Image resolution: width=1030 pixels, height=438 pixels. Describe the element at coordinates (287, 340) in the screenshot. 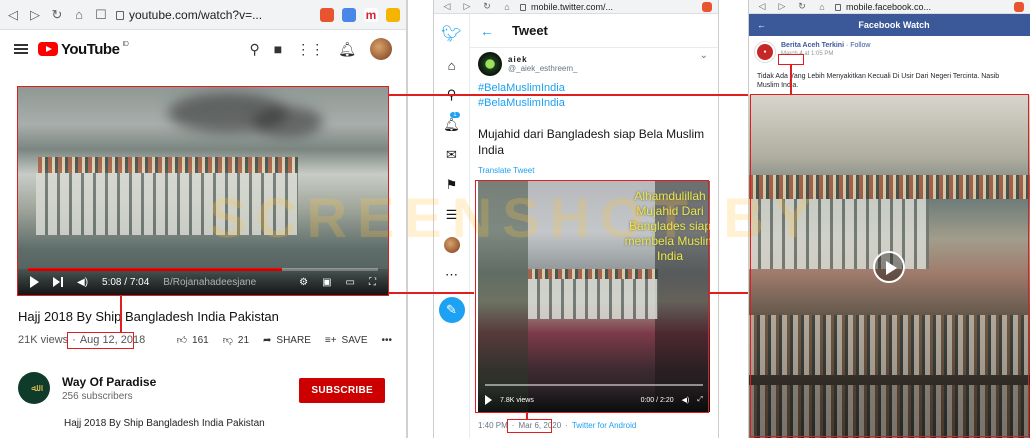

I see `share-button: ➦ SHARE` at that location.